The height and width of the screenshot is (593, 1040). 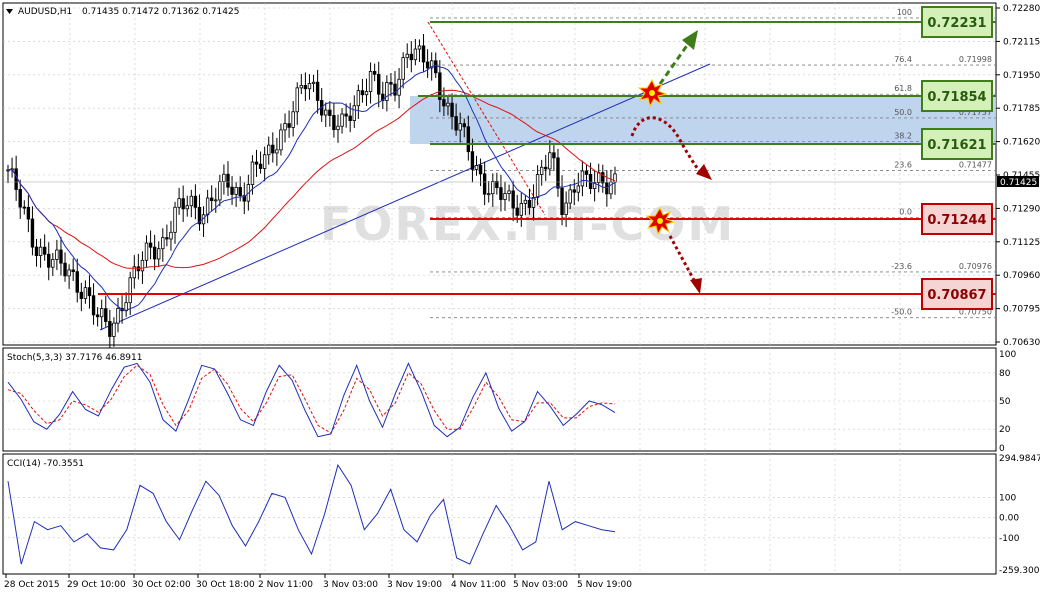 I want to click on level-box-72231: 0.72231, so click(x=957, y=22).